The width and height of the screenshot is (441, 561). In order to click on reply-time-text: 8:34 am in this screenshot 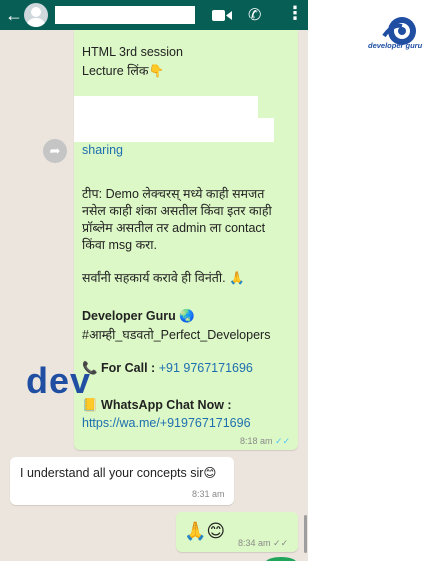, I will do `click(254, 543)`.